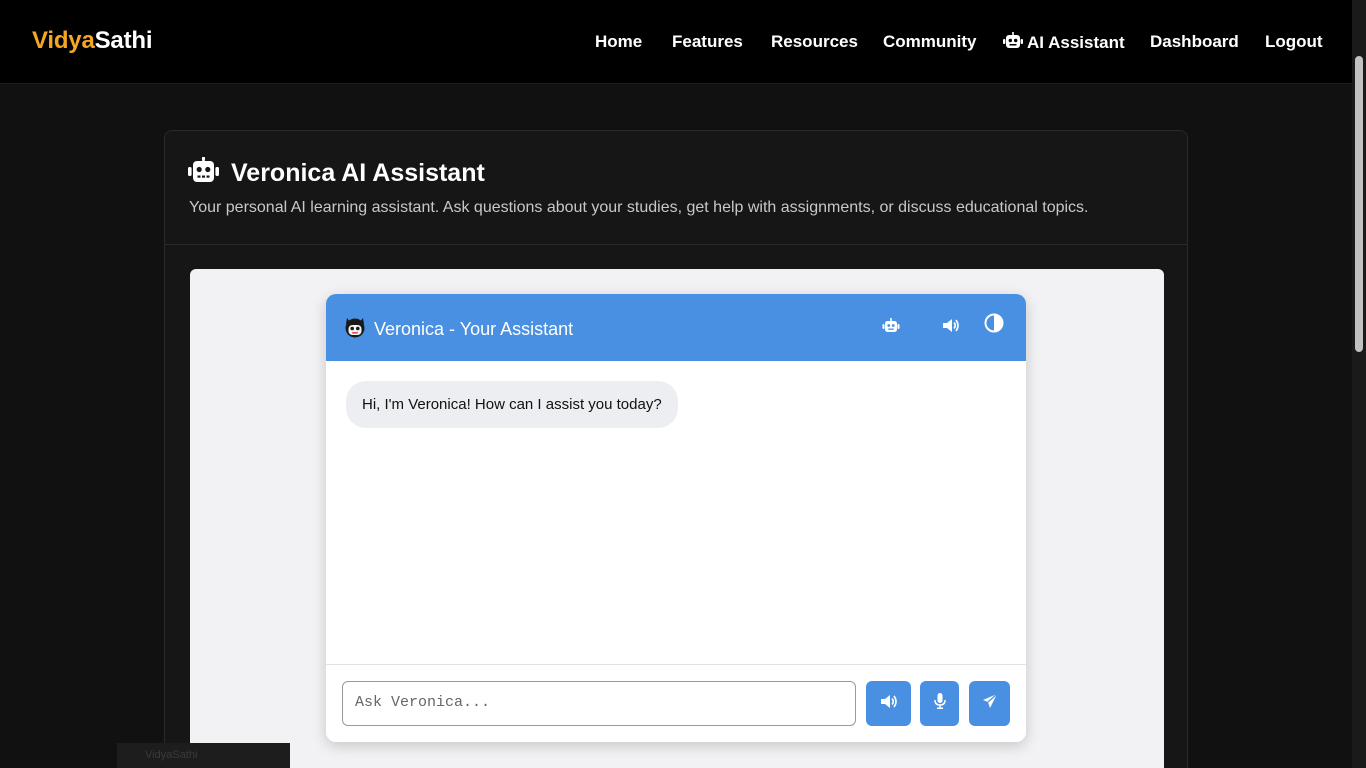  Describe the element at coordinates (599, 703) in the screenshot. I see `chat-input` at that location.